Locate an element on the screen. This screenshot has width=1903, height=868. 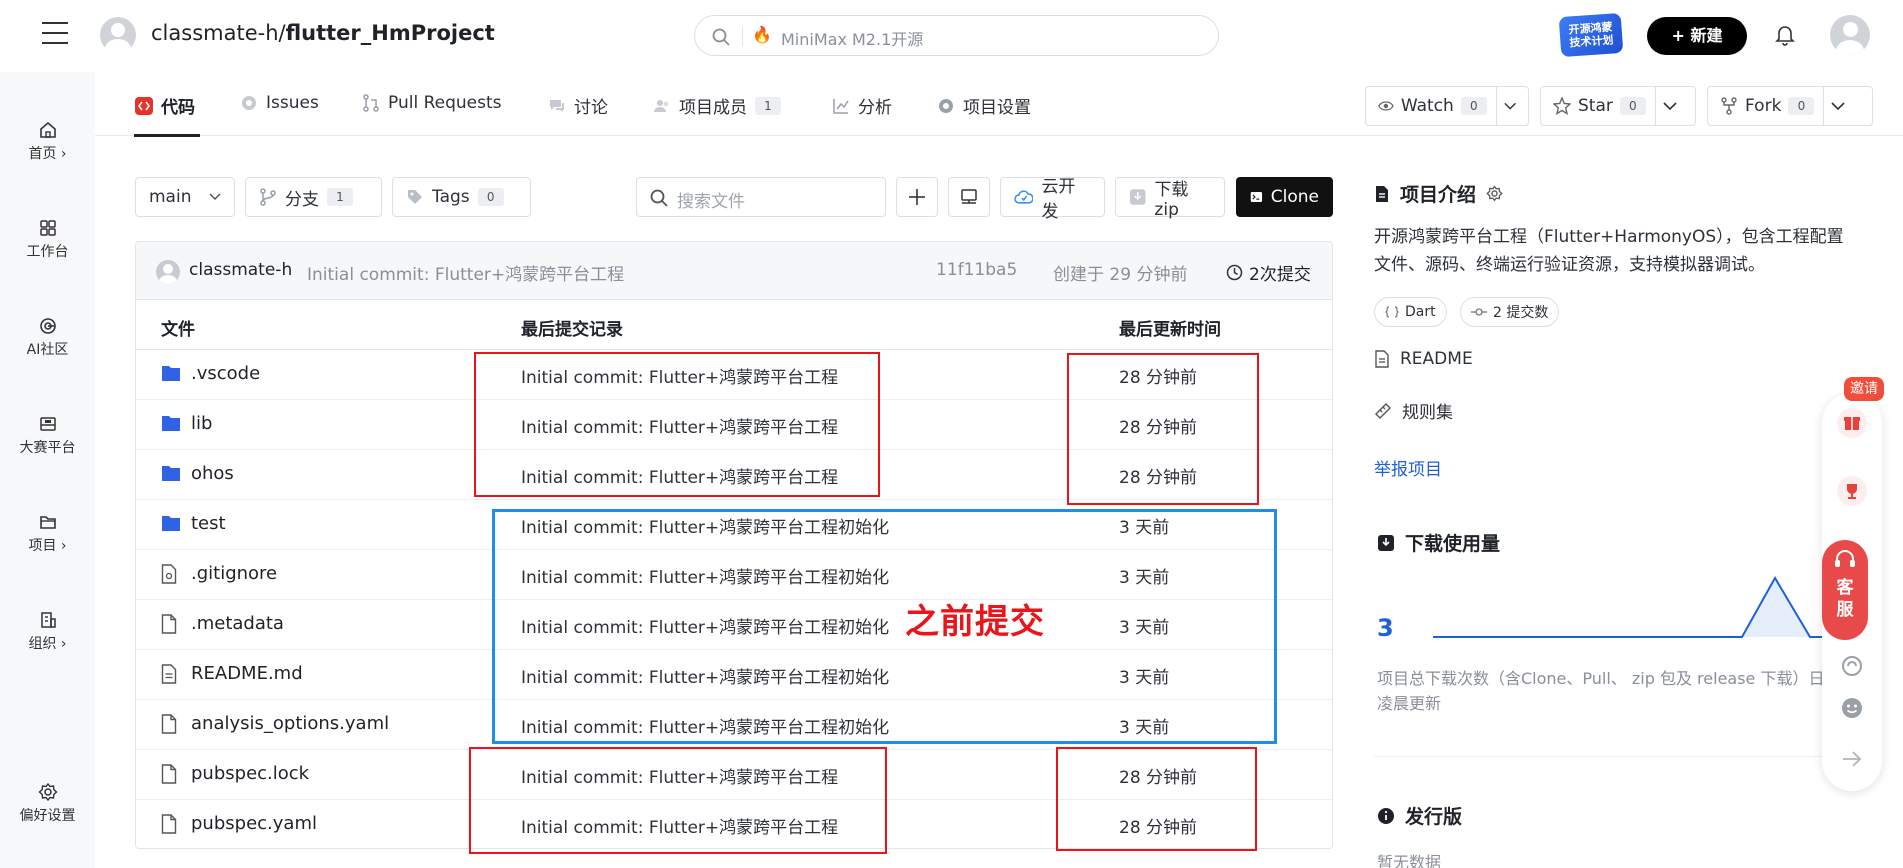
file-name: pubspec.lock is located at coordinates (250, 773).